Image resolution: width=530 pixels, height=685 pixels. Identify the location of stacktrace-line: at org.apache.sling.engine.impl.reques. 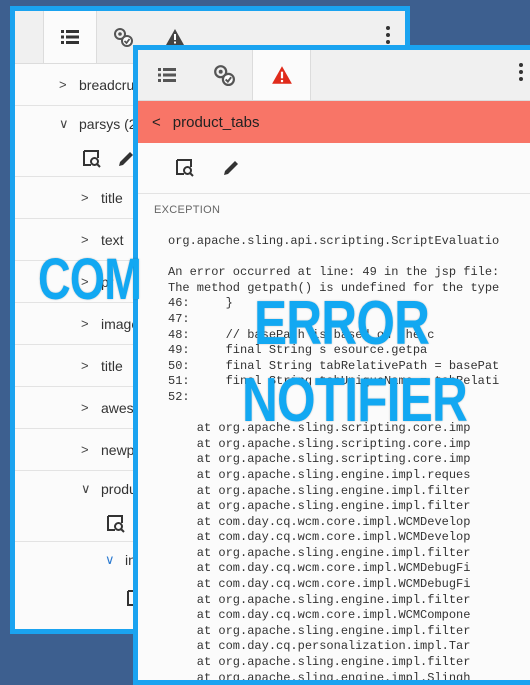
(319, 474).